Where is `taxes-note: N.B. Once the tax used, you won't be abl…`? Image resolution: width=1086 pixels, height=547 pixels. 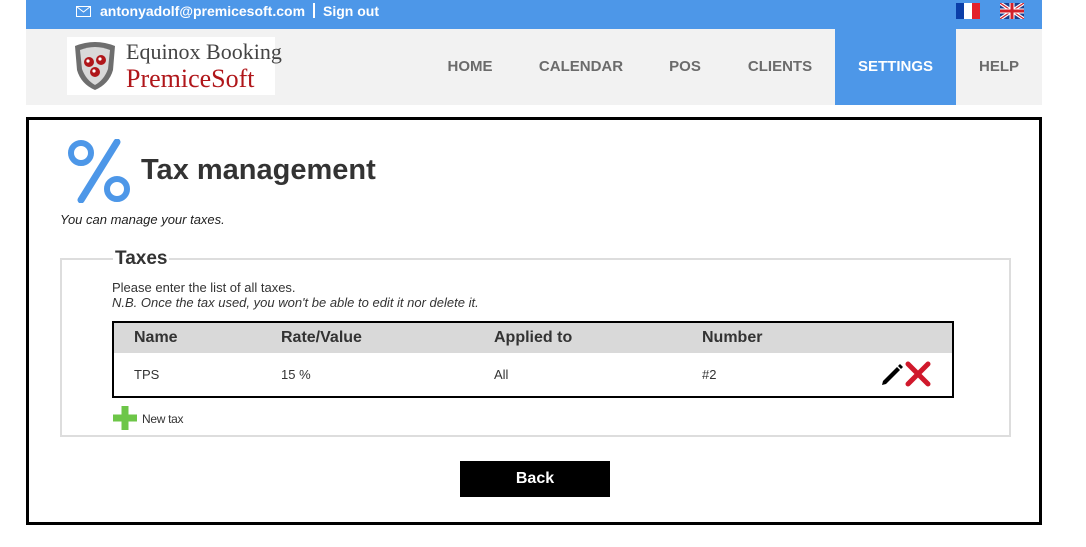
taxes-note: N.B. Once the tax used, you won't be abl… is located at coordinates (295, 302).